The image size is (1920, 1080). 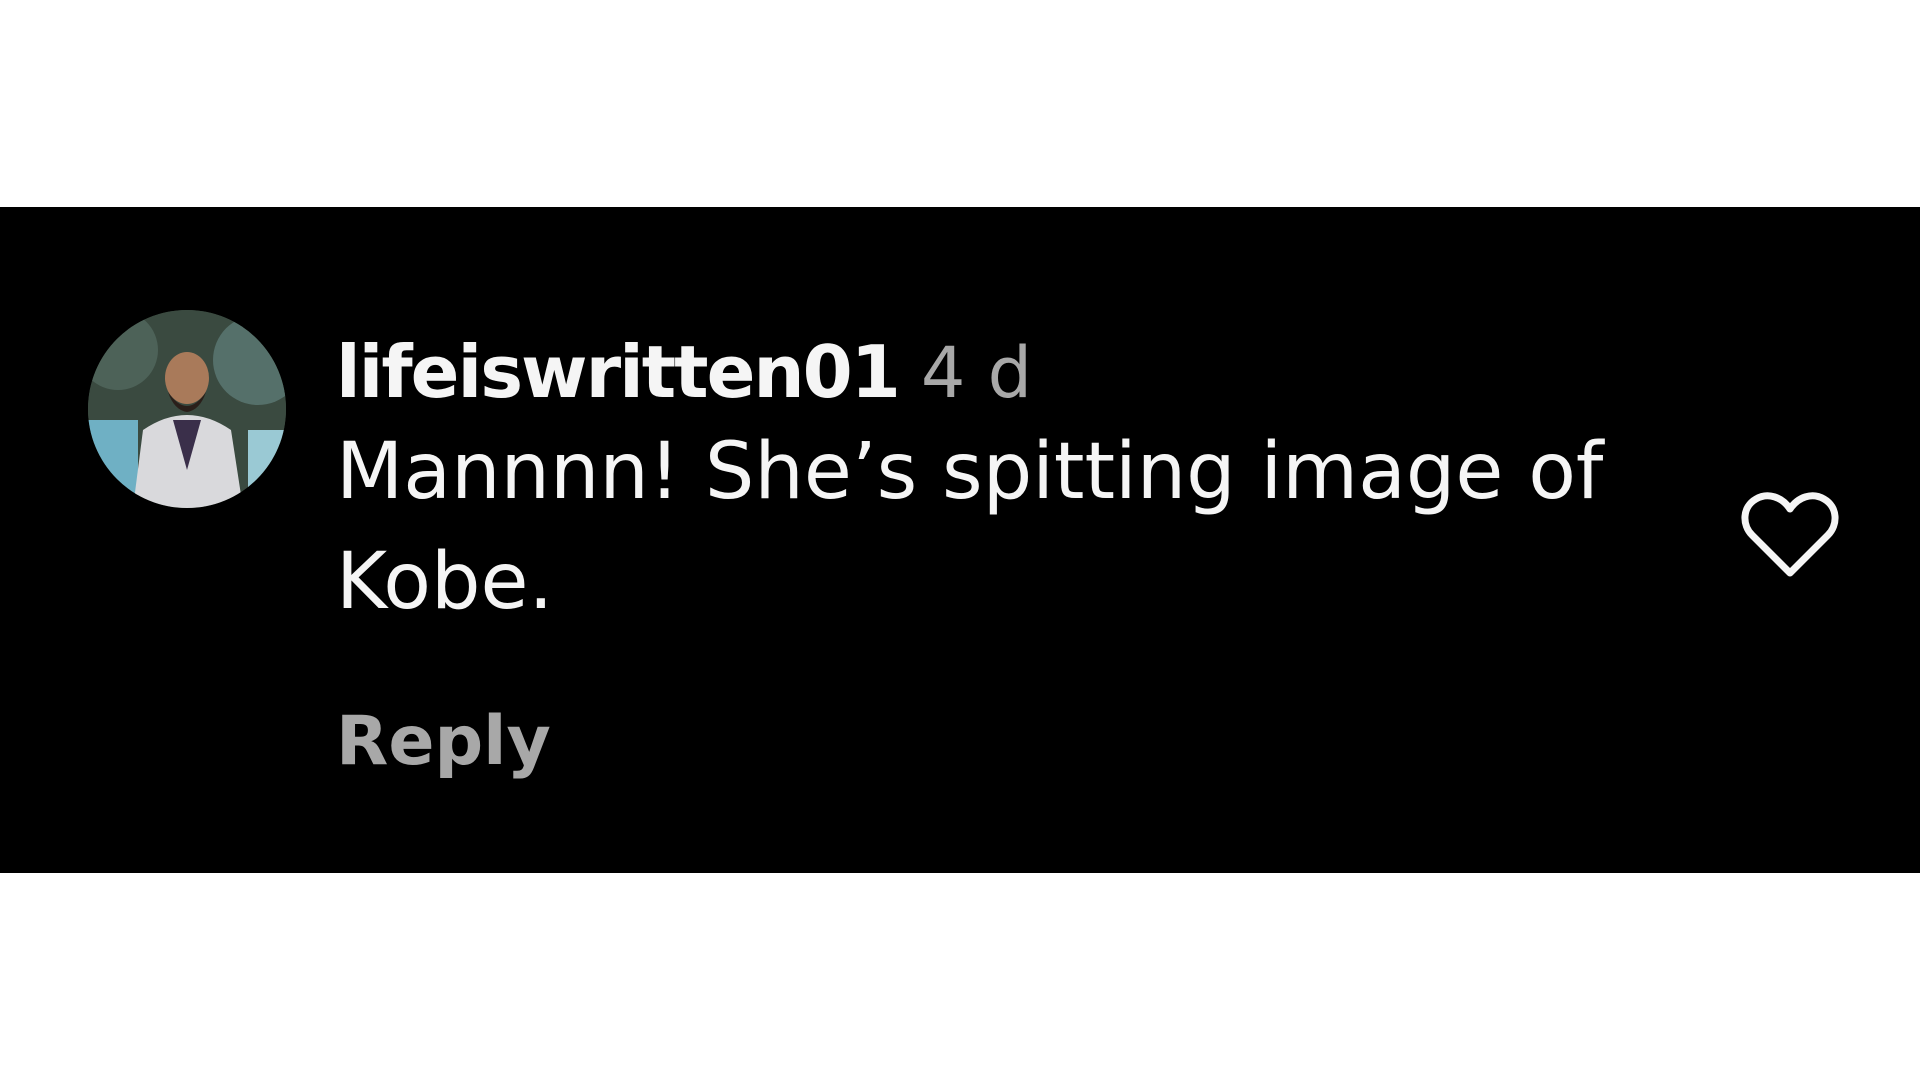 I want to click on user-avatar, so click(x=187, y=409).